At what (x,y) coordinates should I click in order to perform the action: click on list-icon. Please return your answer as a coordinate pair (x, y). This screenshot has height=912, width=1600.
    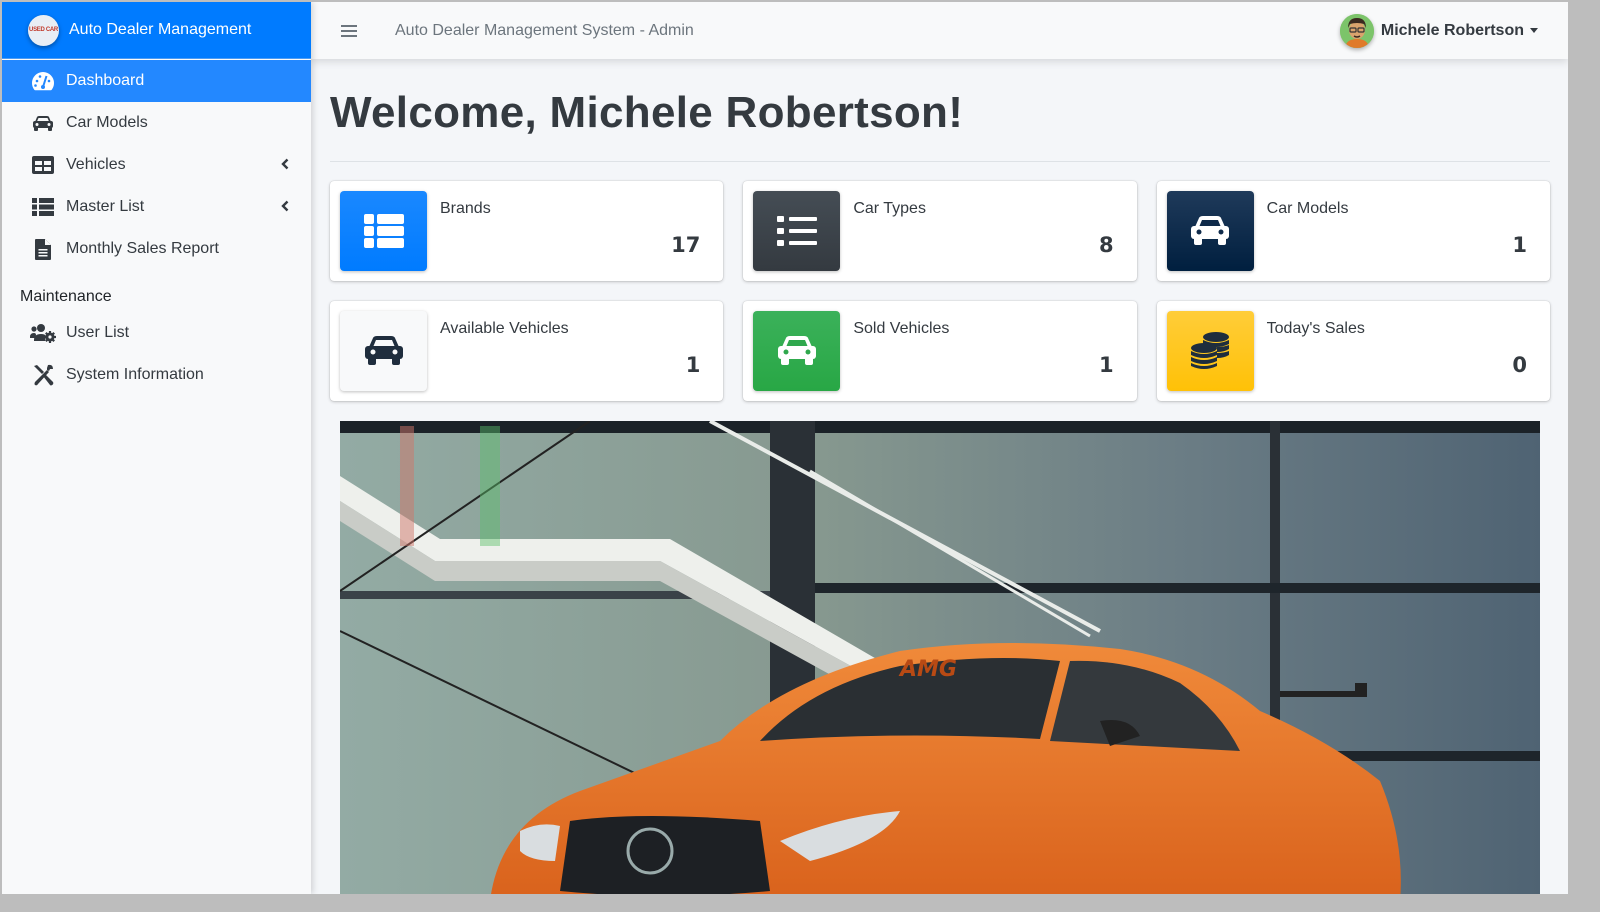
    Looking at the image, I should click on (796, 231).